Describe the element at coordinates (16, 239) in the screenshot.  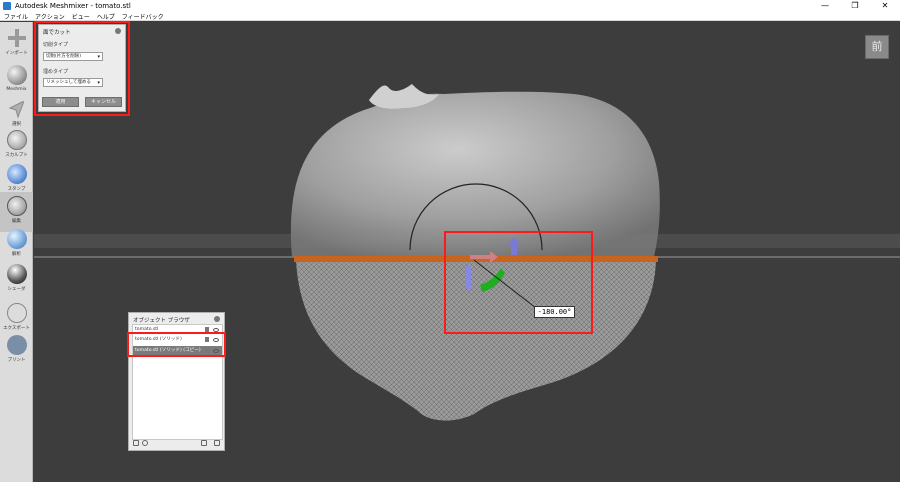
I see `analysis-icon` at that location.